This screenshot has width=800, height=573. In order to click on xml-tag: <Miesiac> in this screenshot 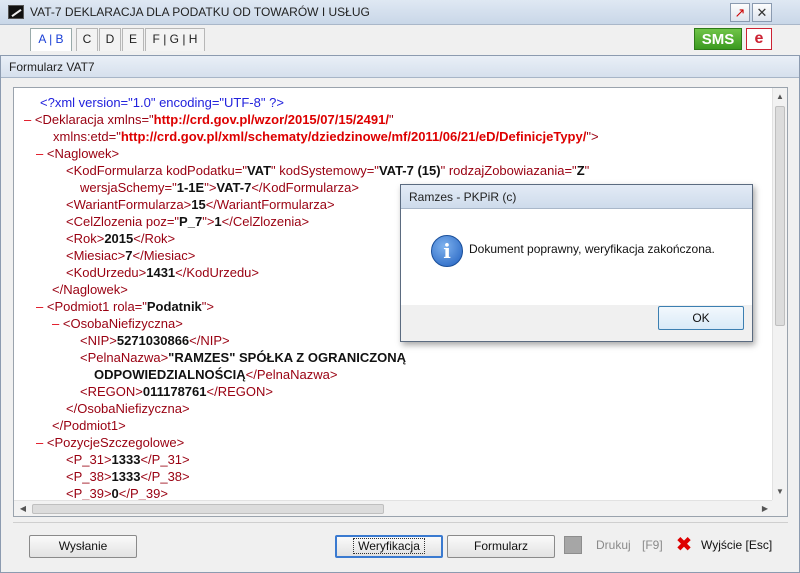, I will do `click(96, 255)`.